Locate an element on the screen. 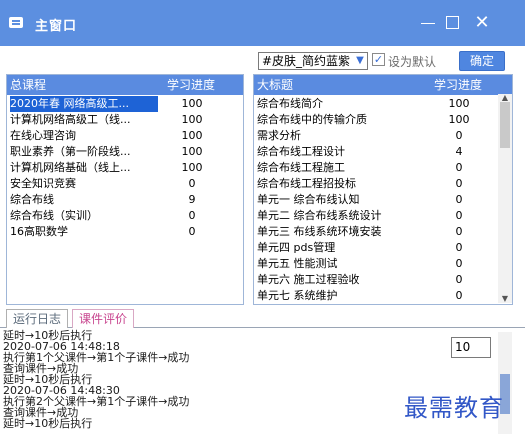  course-row: 2020年春 网络高级工... 100 is located at coordinates (125, 104).